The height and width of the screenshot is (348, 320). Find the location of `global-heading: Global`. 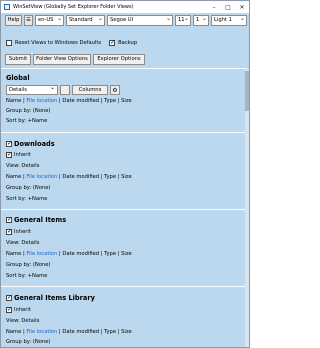

global-heading: Global is located at coordinates (18, 78).